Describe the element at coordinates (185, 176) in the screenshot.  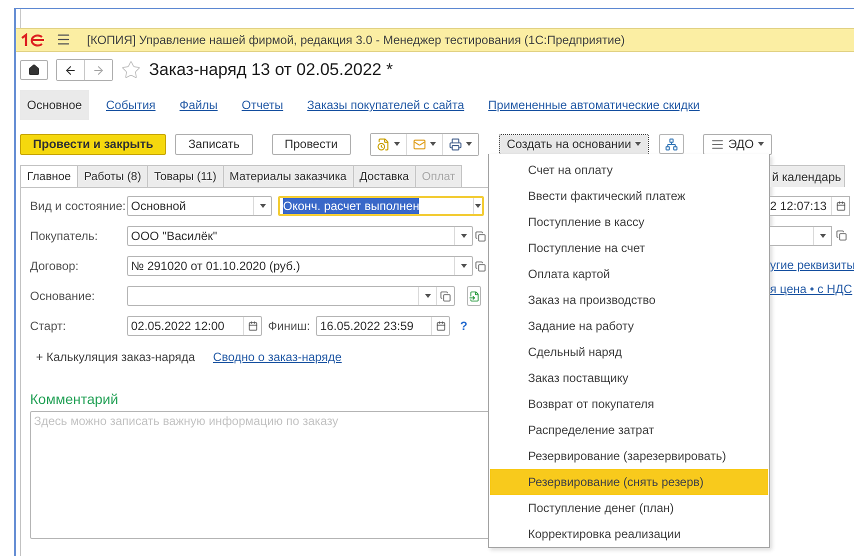
I see `tab: Товары (11)` at that location.